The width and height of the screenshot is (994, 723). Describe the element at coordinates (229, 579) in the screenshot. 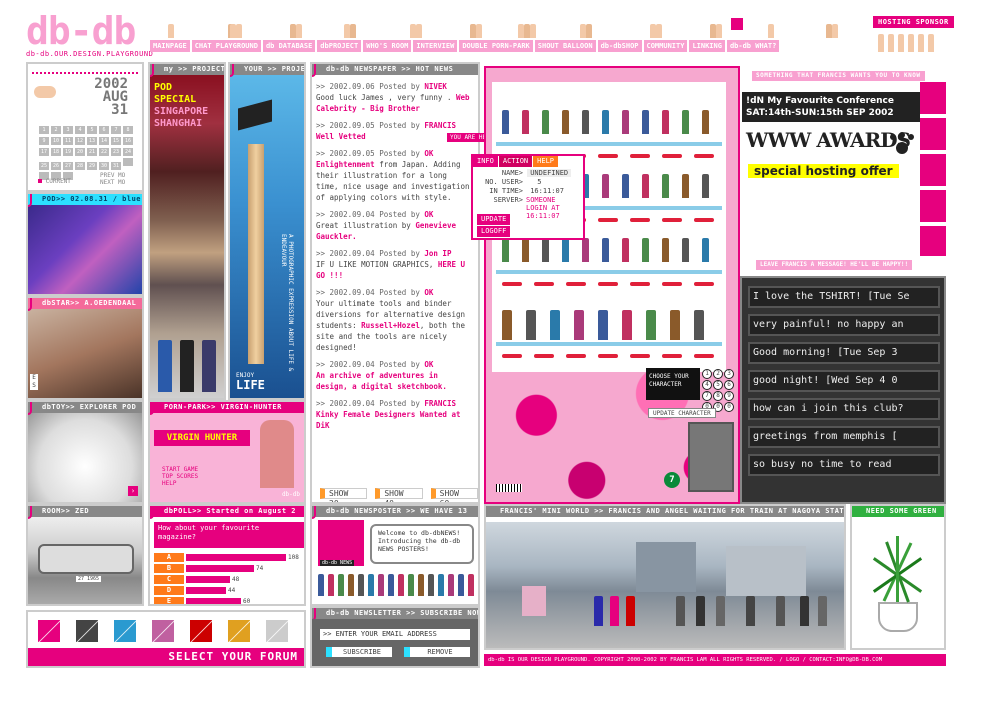

I see `poll-option-row: C 48` at that location.